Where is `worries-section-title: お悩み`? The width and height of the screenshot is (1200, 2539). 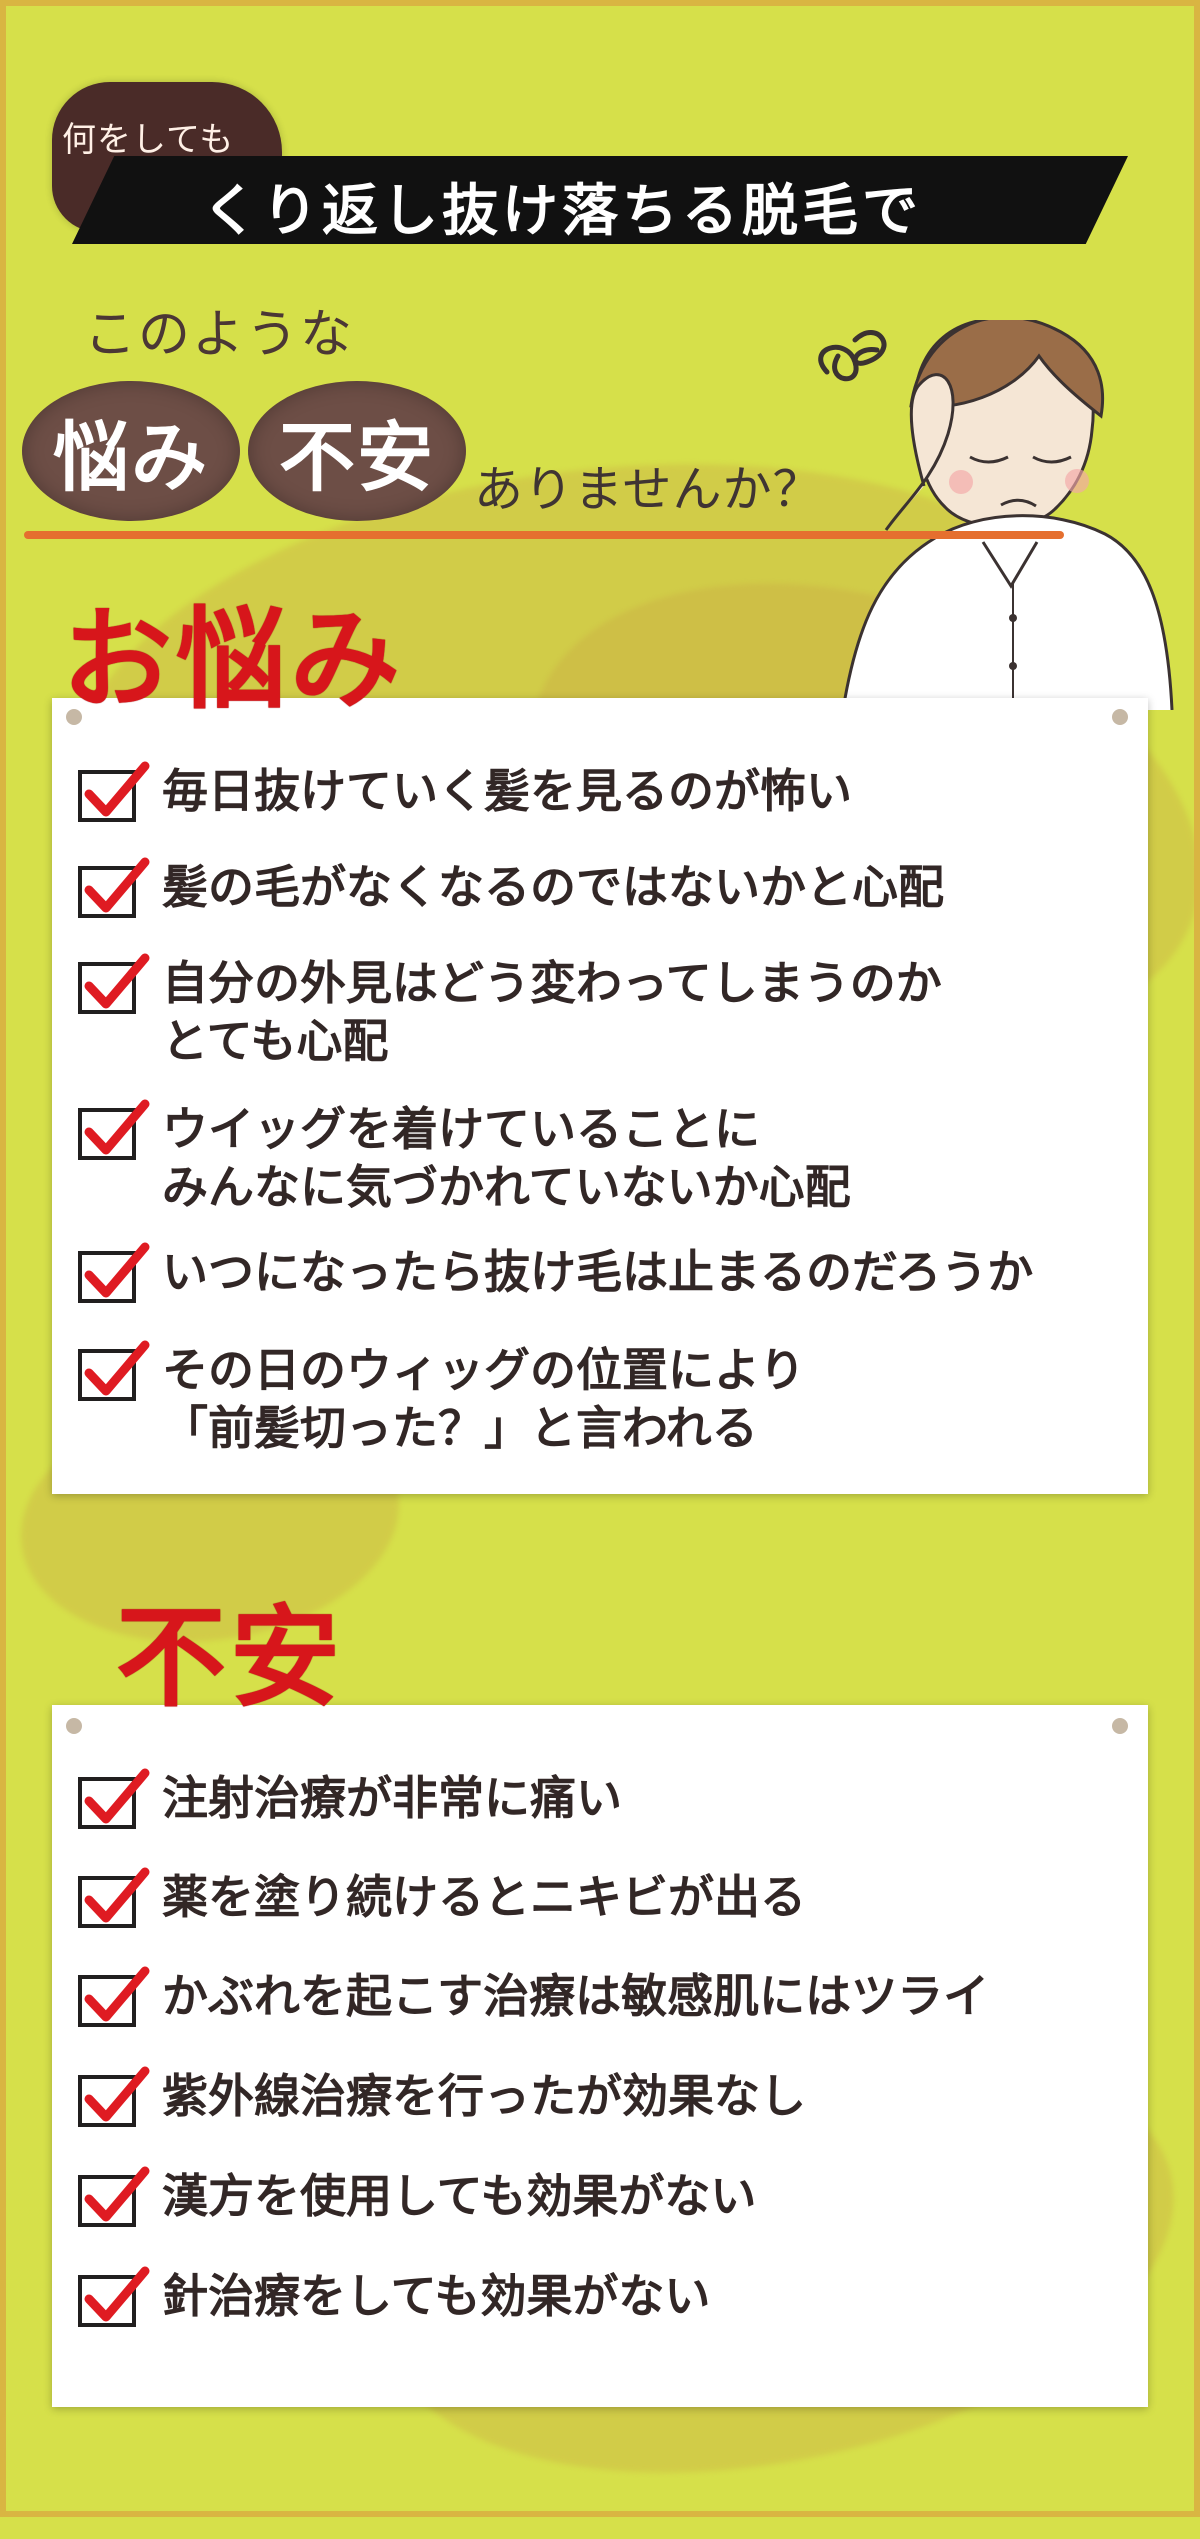
worries-section-title: お悩み is located at coordinates (233, 659).